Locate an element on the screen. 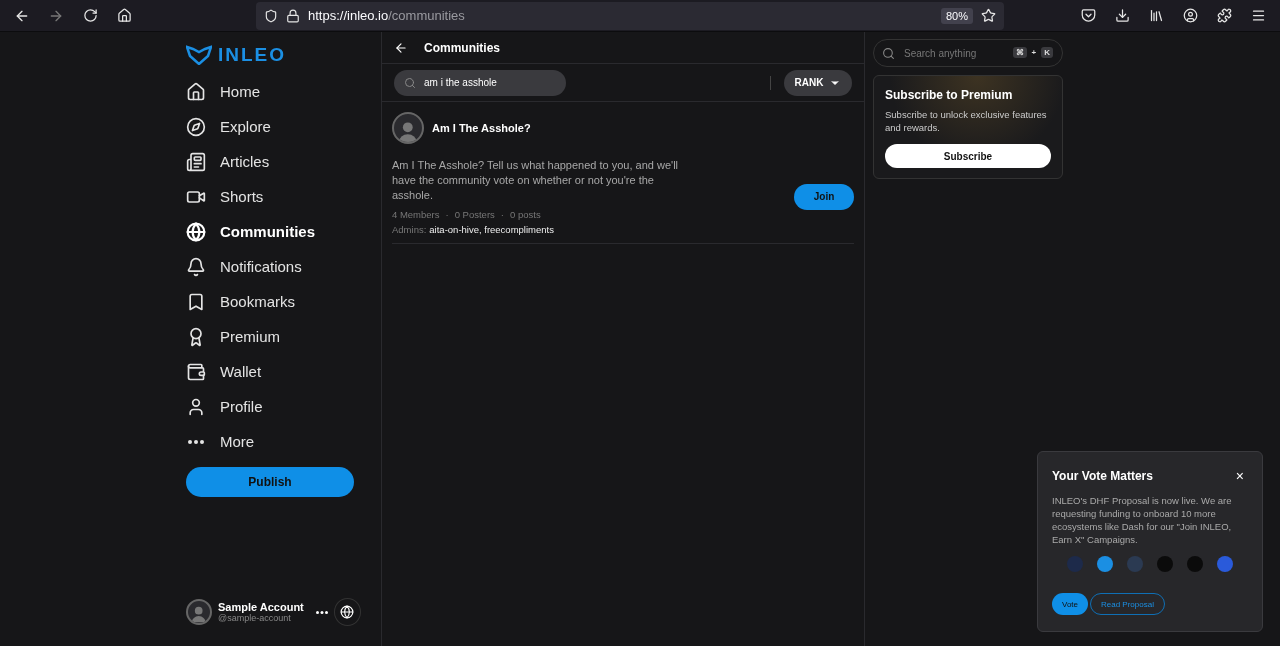 The image size is (1280, 646). community-description: Am I The Asshole? Tell us what happened to you, and we'll have the community vote on whether or not you're the asshole. is located at coordinates (536, 180).